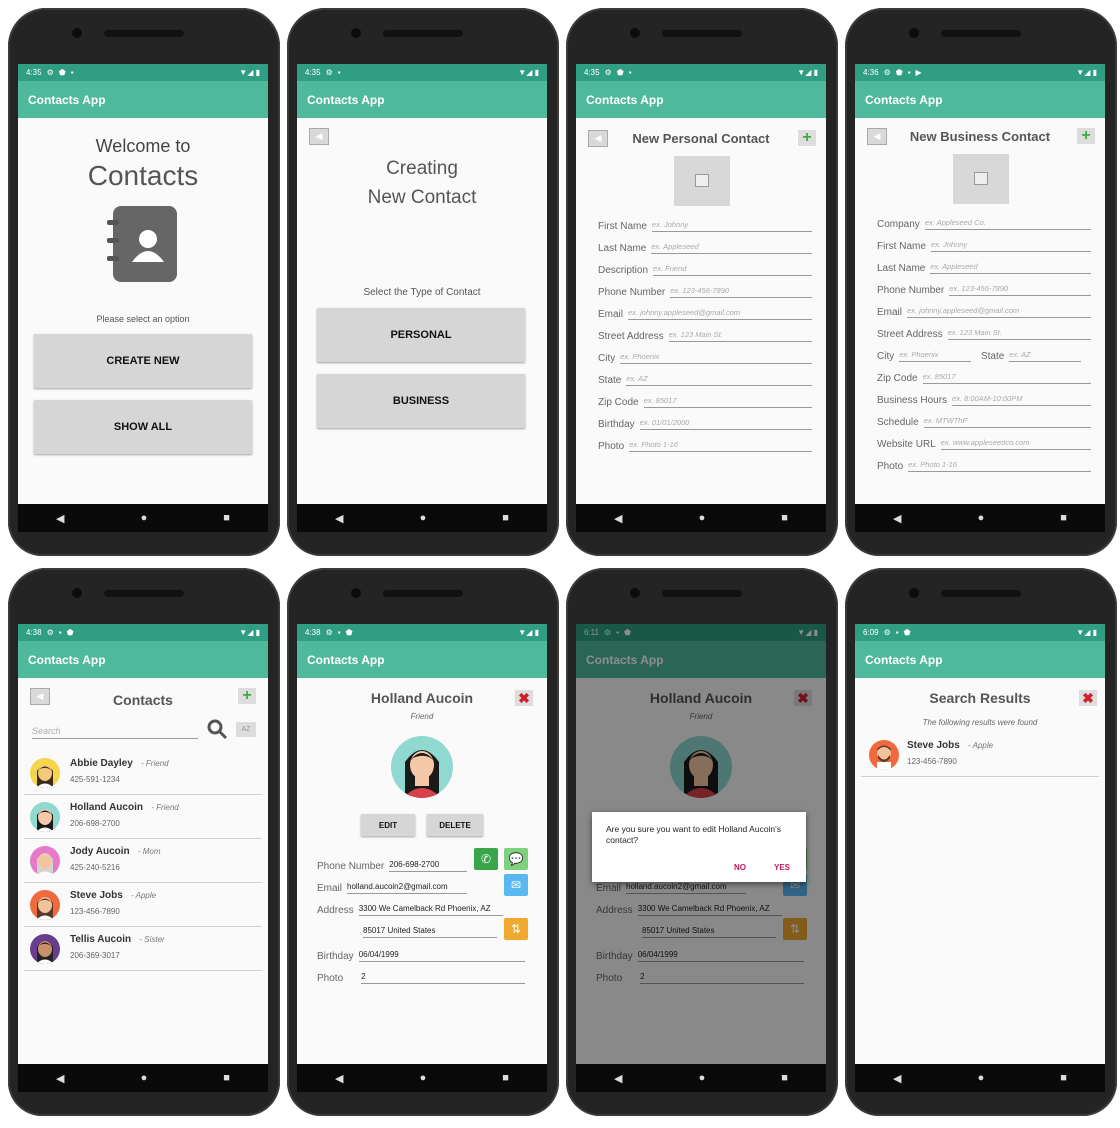  Describe the element at coordinates (430, 910) in the screenshot. I see `address-line1: 3300 We Camelback Rd Phoenix, AZ` at that location.